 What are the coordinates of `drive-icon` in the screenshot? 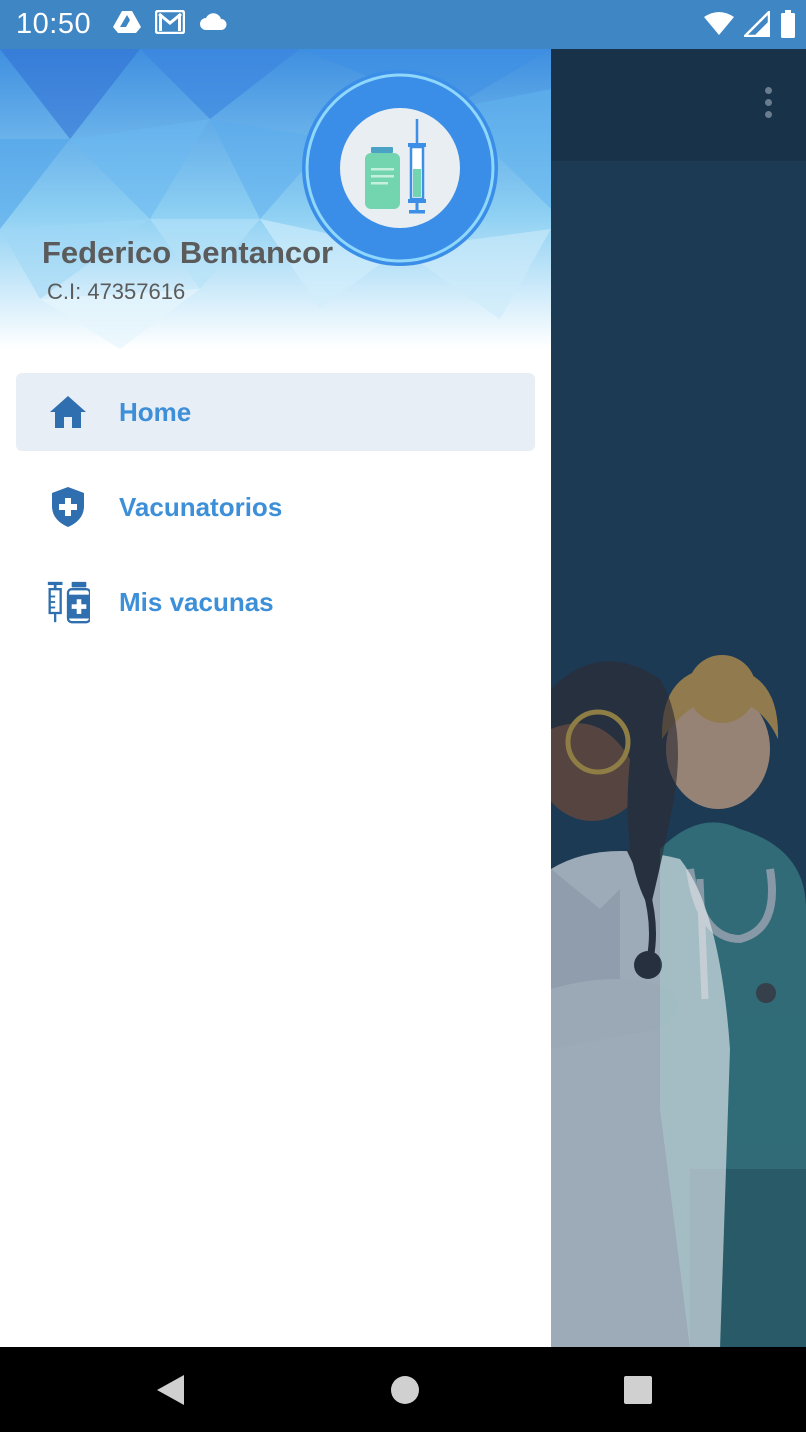 It's located at (127, 24).